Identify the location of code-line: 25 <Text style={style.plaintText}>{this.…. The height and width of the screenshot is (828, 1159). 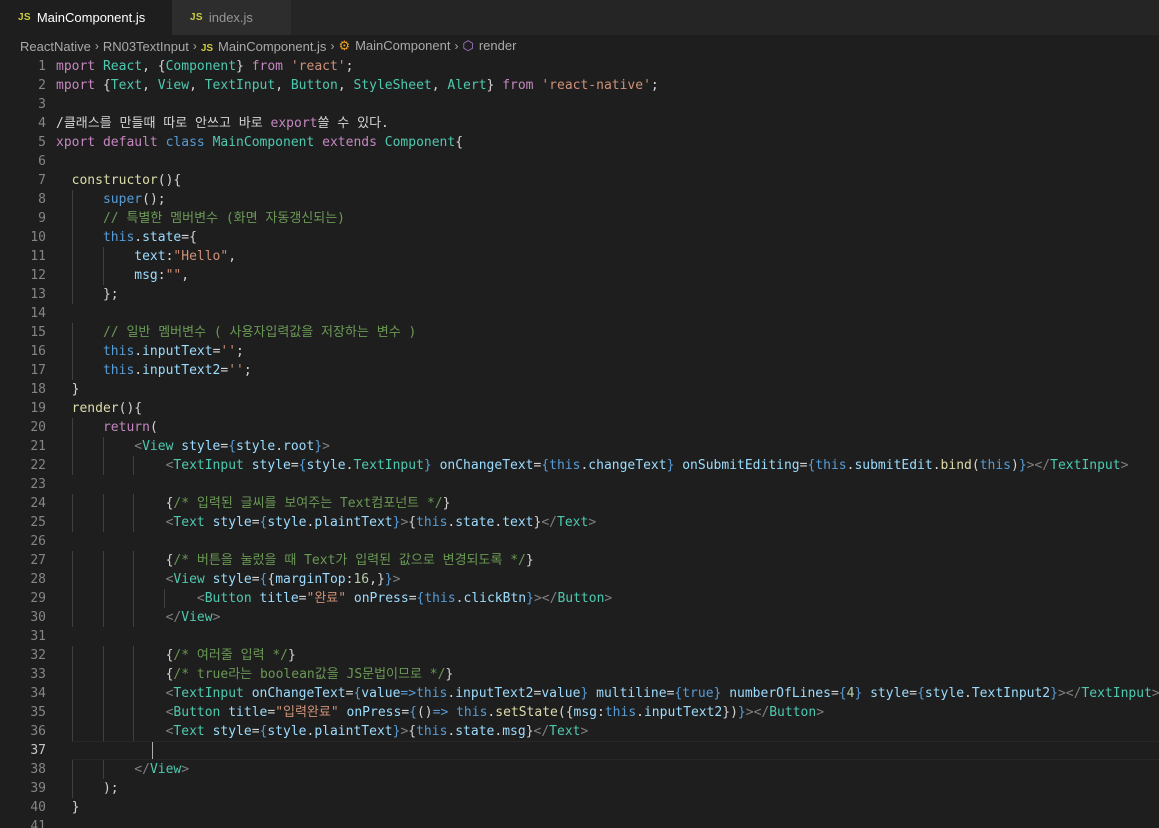
(579, 522).